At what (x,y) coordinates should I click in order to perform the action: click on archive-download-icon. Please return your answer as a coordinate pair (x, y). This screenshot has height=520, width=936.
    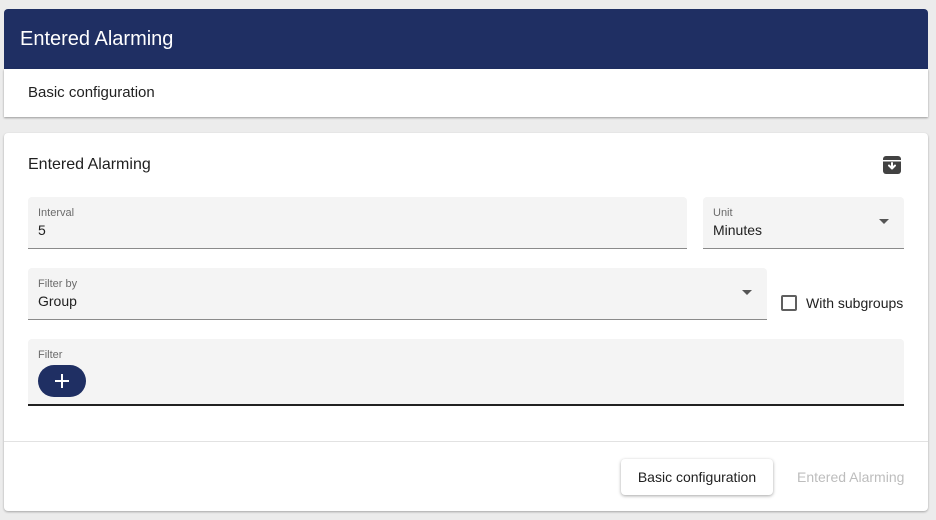
    Looking at the image, I should click on (892, 165).